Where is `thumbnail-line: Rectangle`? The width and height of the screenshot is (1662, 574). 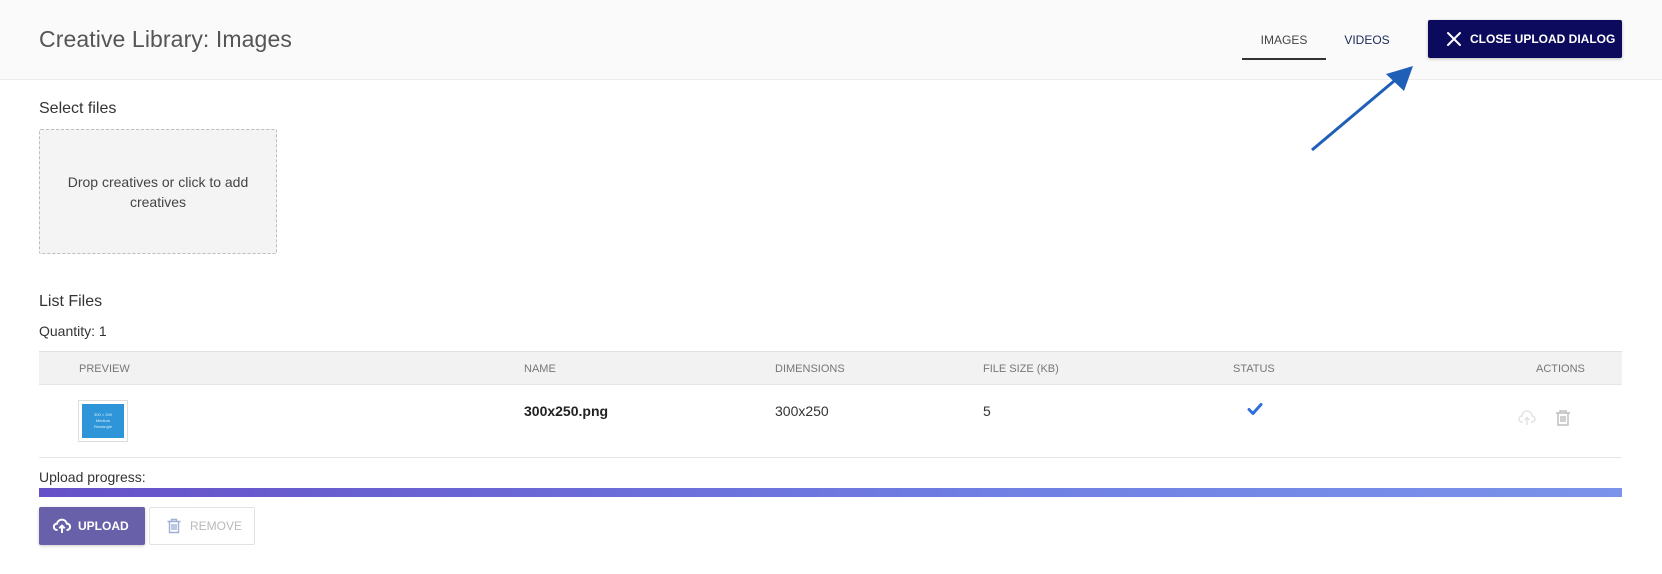 thumbnail-line: Rectangle is located at coordinates (102, 426).